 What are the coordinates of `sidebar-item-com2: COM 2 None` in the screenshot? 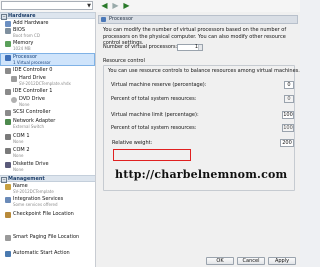 It's located at (47, 153).